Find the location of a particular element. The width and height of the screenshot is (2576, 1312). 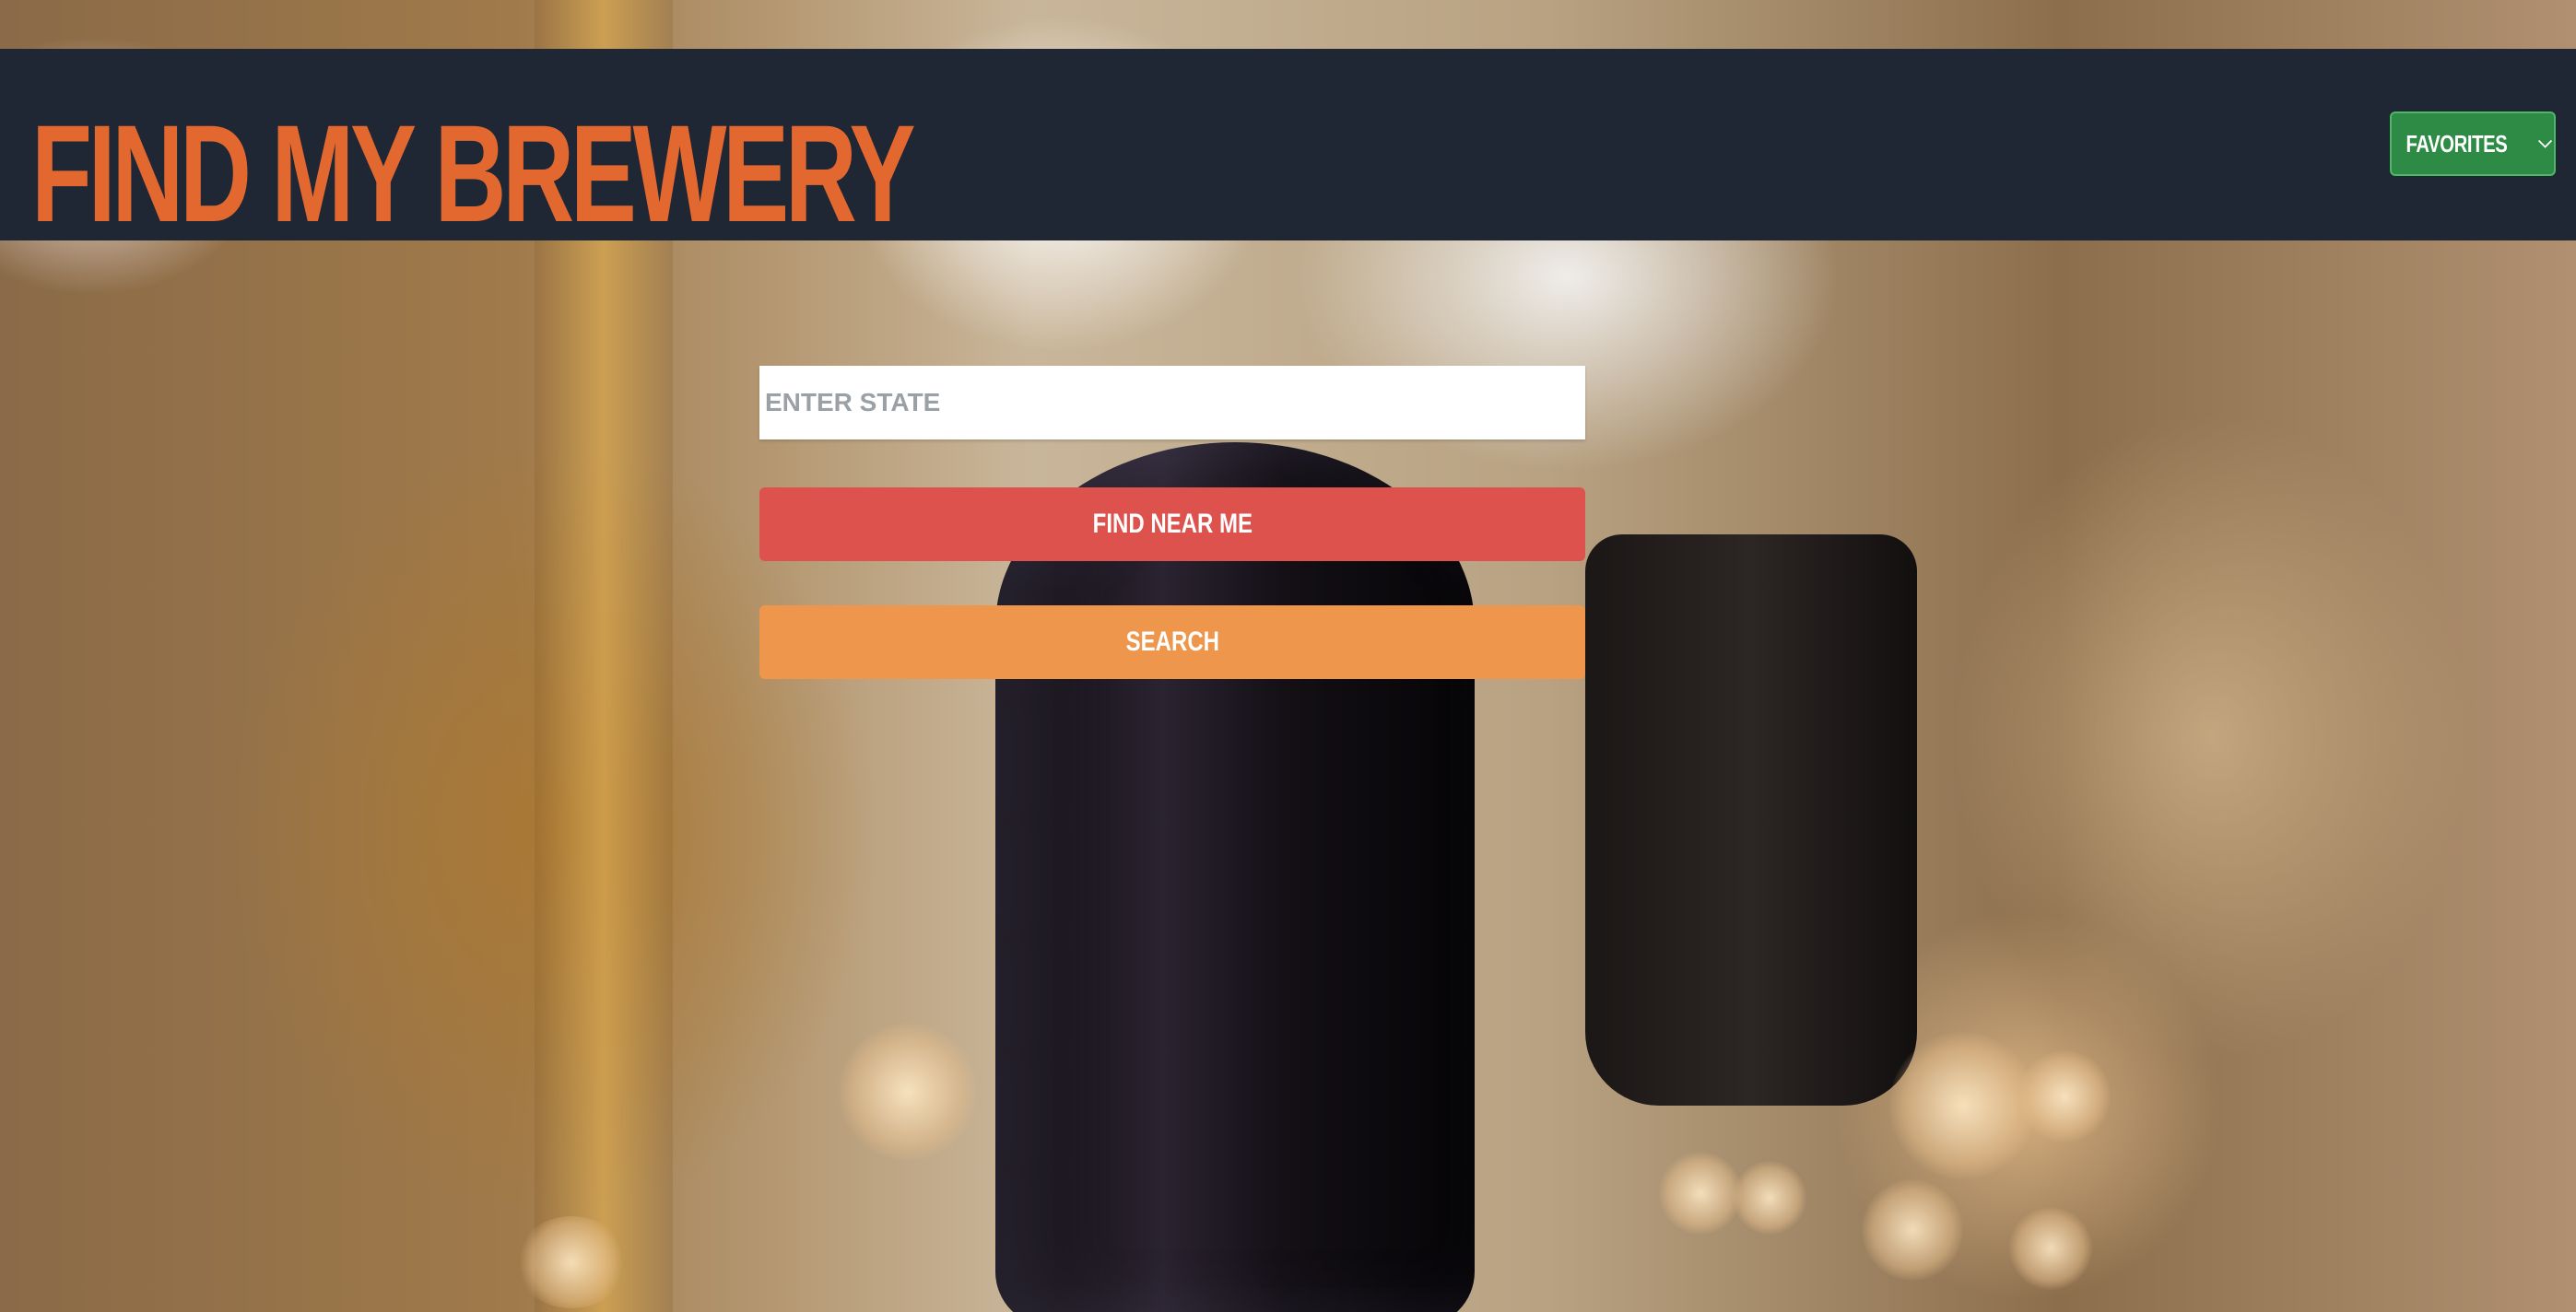

favorites-label: FAVORITES is located at coordinates (2456, 143).